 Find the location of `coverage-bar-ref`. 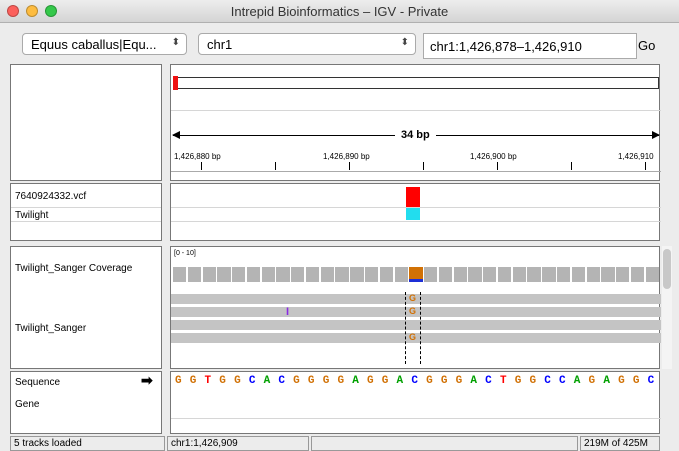

coverage-bar-ref is located at coordinates (416, 280).